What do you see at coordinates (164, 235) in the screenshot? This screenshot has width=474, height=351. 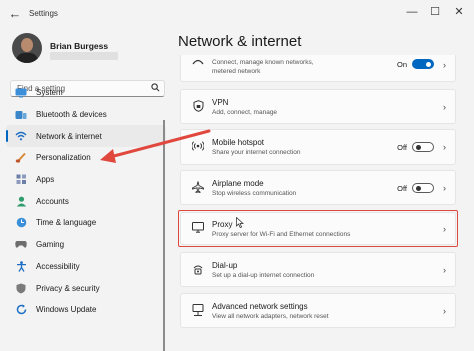 I see `sidebar-scrollbar` at bounding box center [164, 235].